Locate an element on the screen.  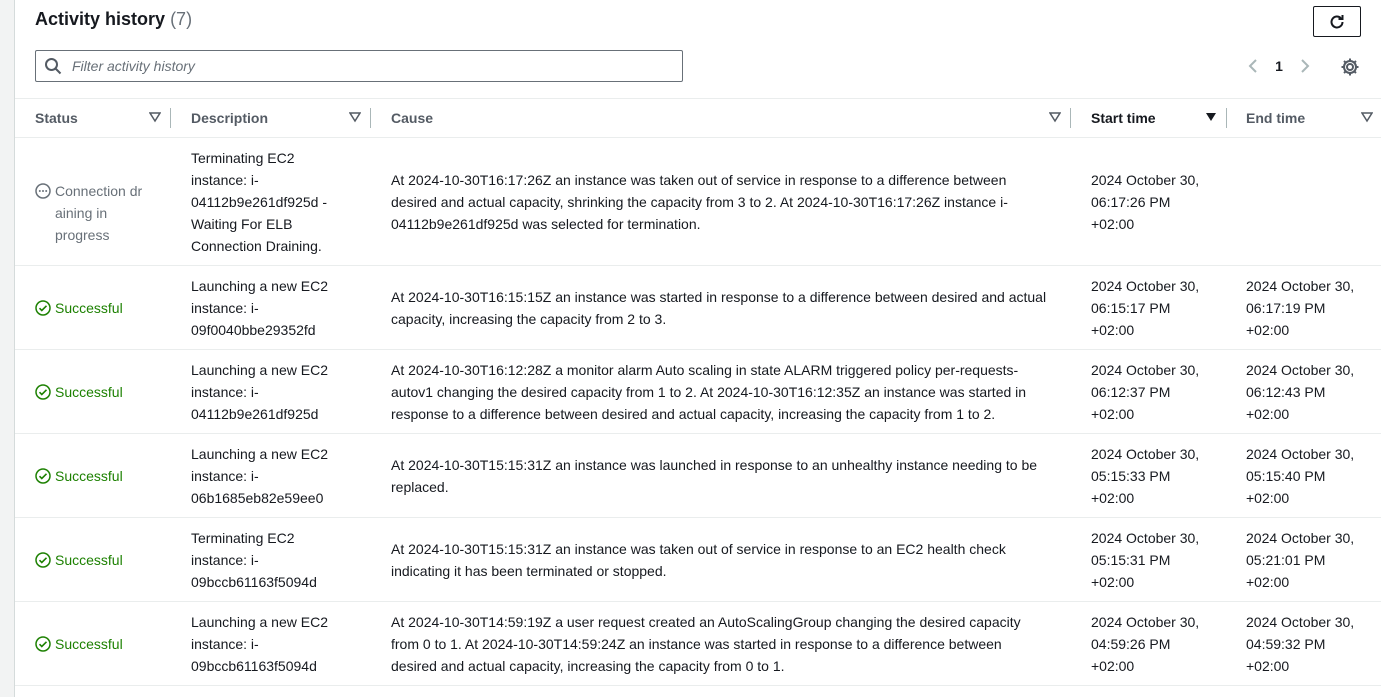
previous-page-button is located at coordinates (1253, 66).